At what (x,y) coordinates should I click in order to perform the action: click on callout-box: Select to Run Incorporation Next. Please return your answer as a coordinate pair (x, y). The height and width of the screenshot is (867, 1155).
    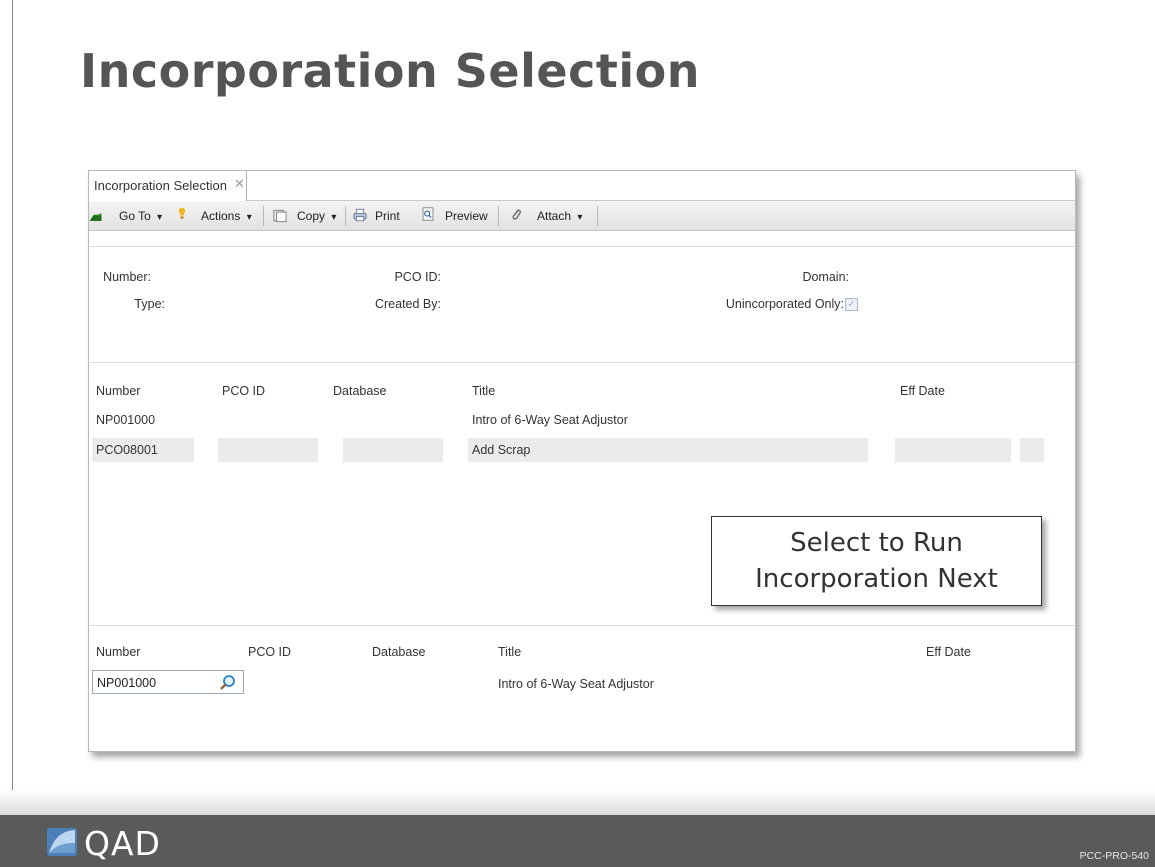
    Looking at the image, I should click on (876, 561).